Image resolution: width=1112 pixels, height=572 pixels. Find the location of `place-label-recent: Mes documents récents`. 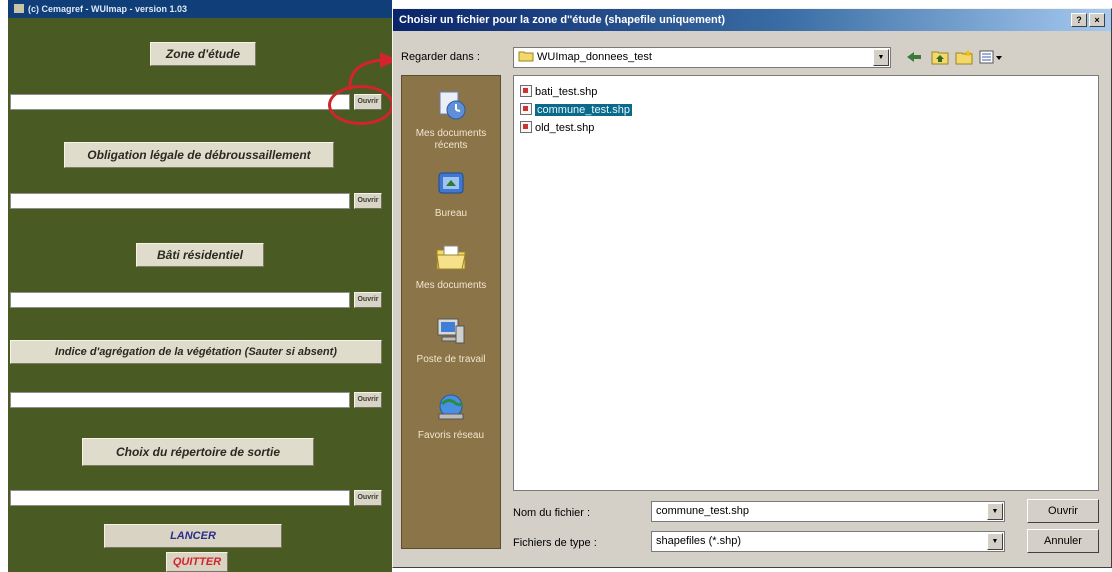

place-label-recent: Mes documents récents is located at coordinates (451, 139).